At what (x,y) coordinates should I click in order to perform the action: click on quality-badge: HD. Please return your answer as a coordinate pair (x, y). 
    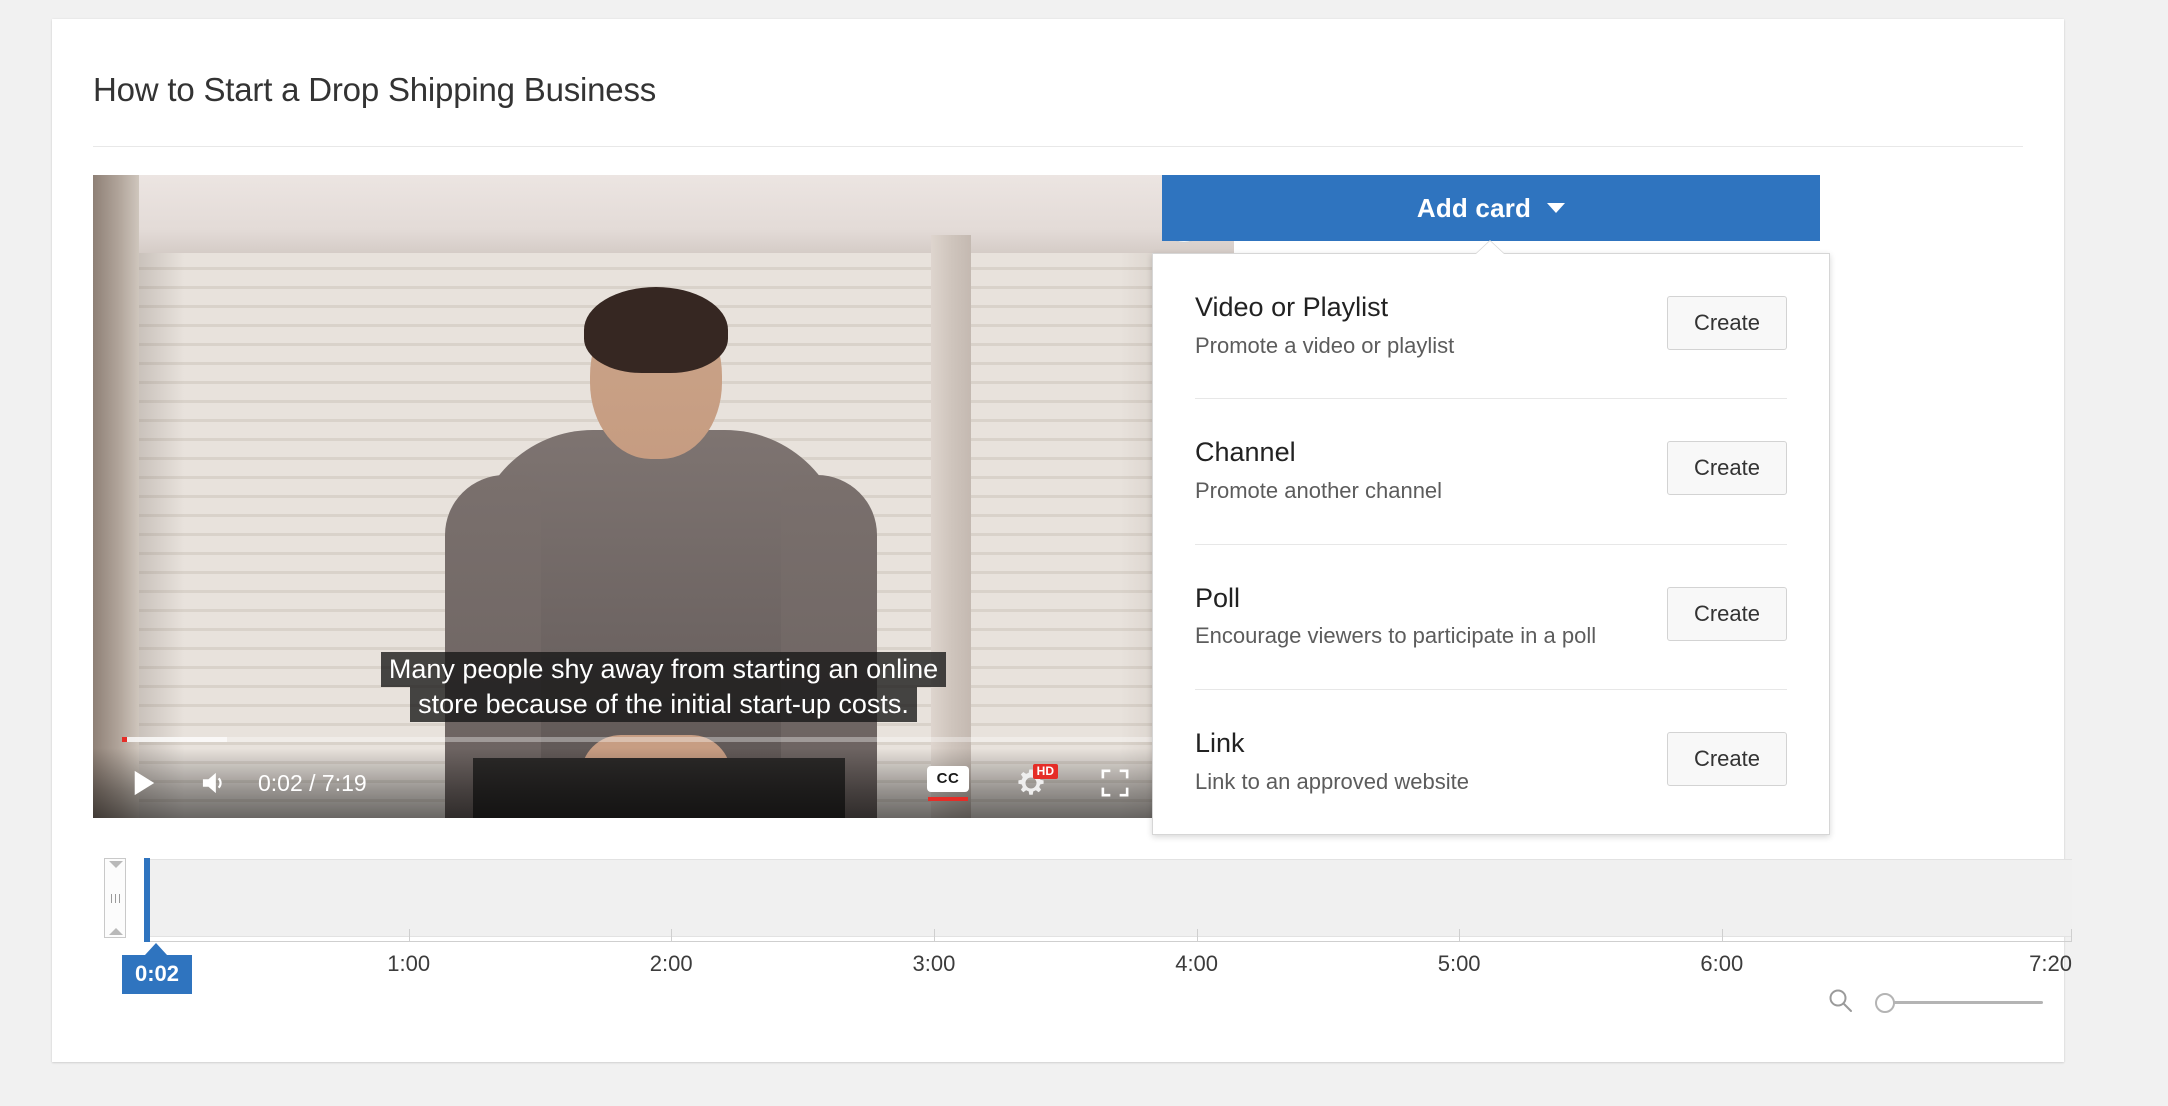
    Looking at the image, I should click on (1045, 771).